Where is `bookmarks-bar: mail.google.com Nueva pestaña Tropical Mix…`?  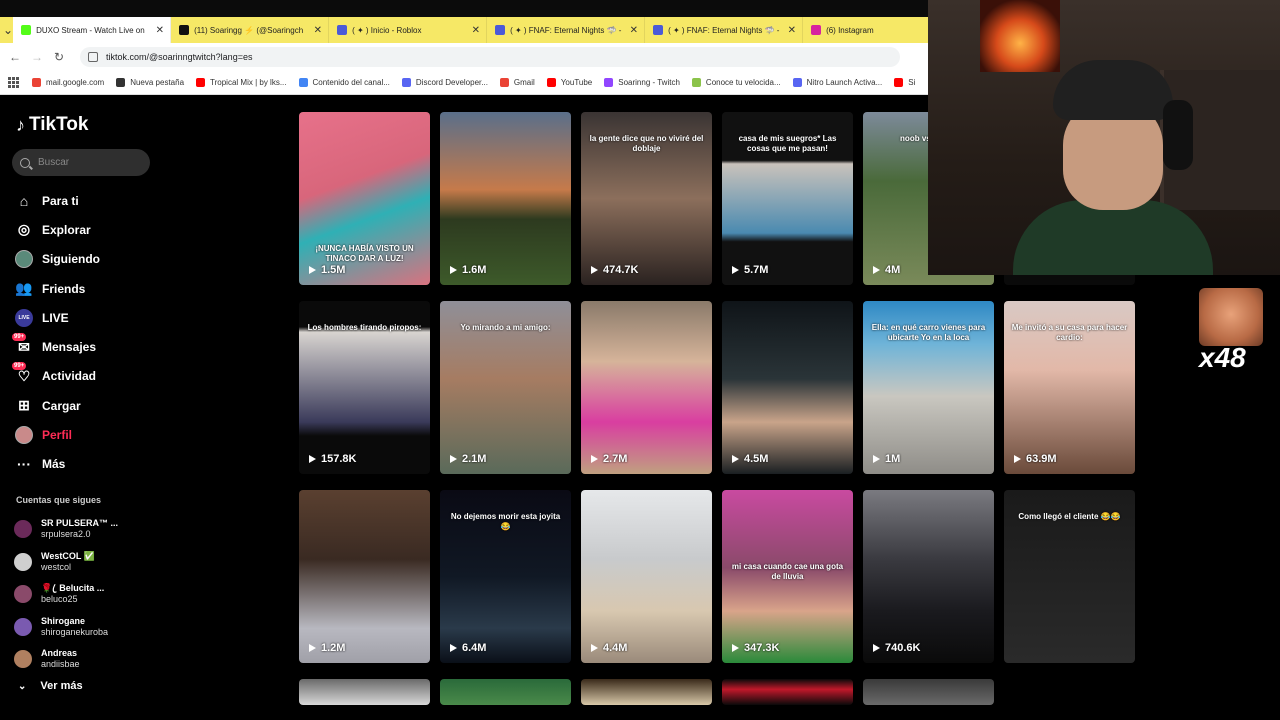 bookmarks-bar: mail.google.com Nueva pestaña Tropical Mix… is located at coordinates (464, 83).